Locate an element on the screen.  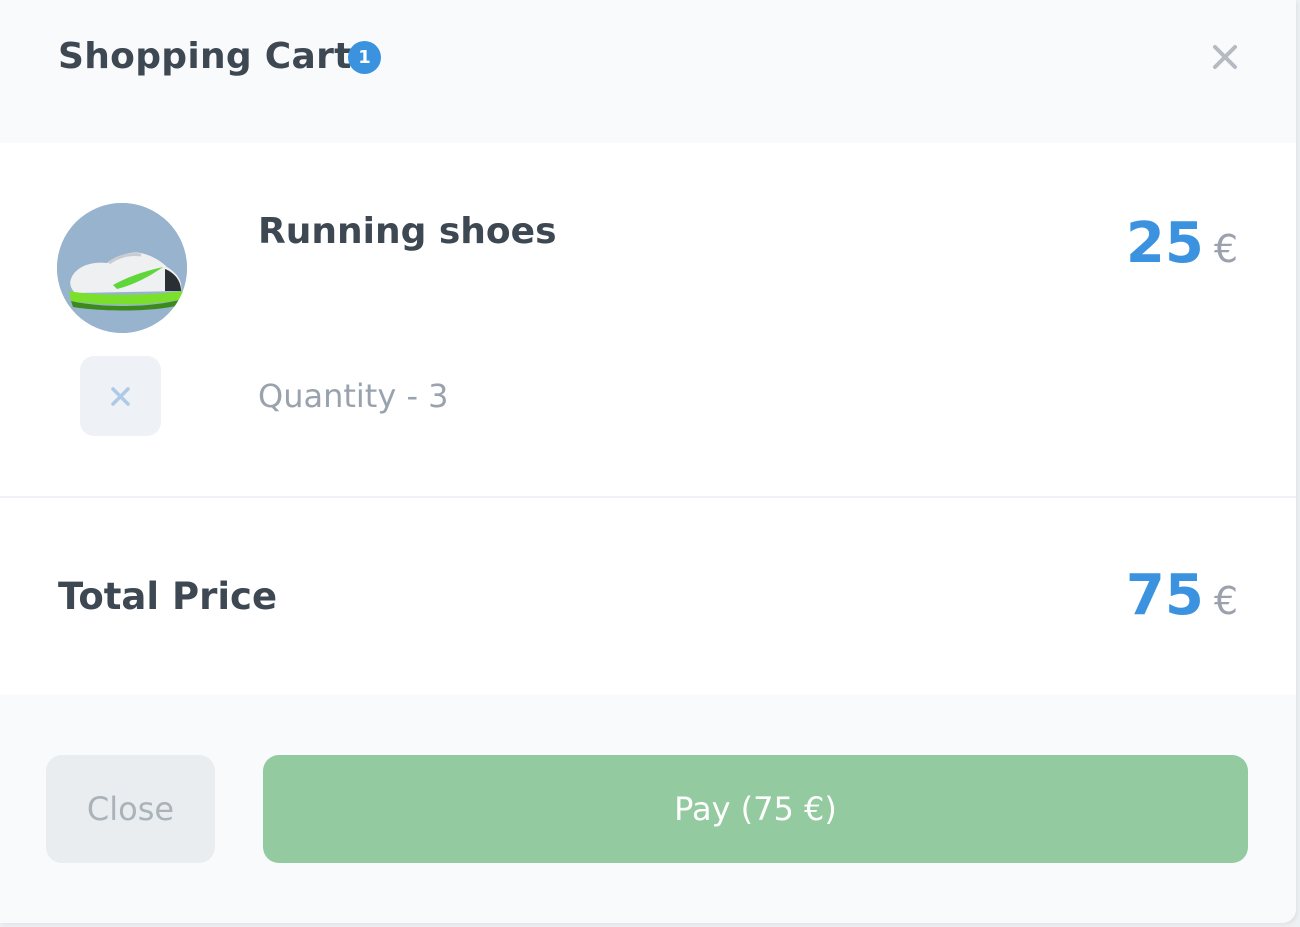
item-price-value: 25 is located at coordinates (1164, 243).